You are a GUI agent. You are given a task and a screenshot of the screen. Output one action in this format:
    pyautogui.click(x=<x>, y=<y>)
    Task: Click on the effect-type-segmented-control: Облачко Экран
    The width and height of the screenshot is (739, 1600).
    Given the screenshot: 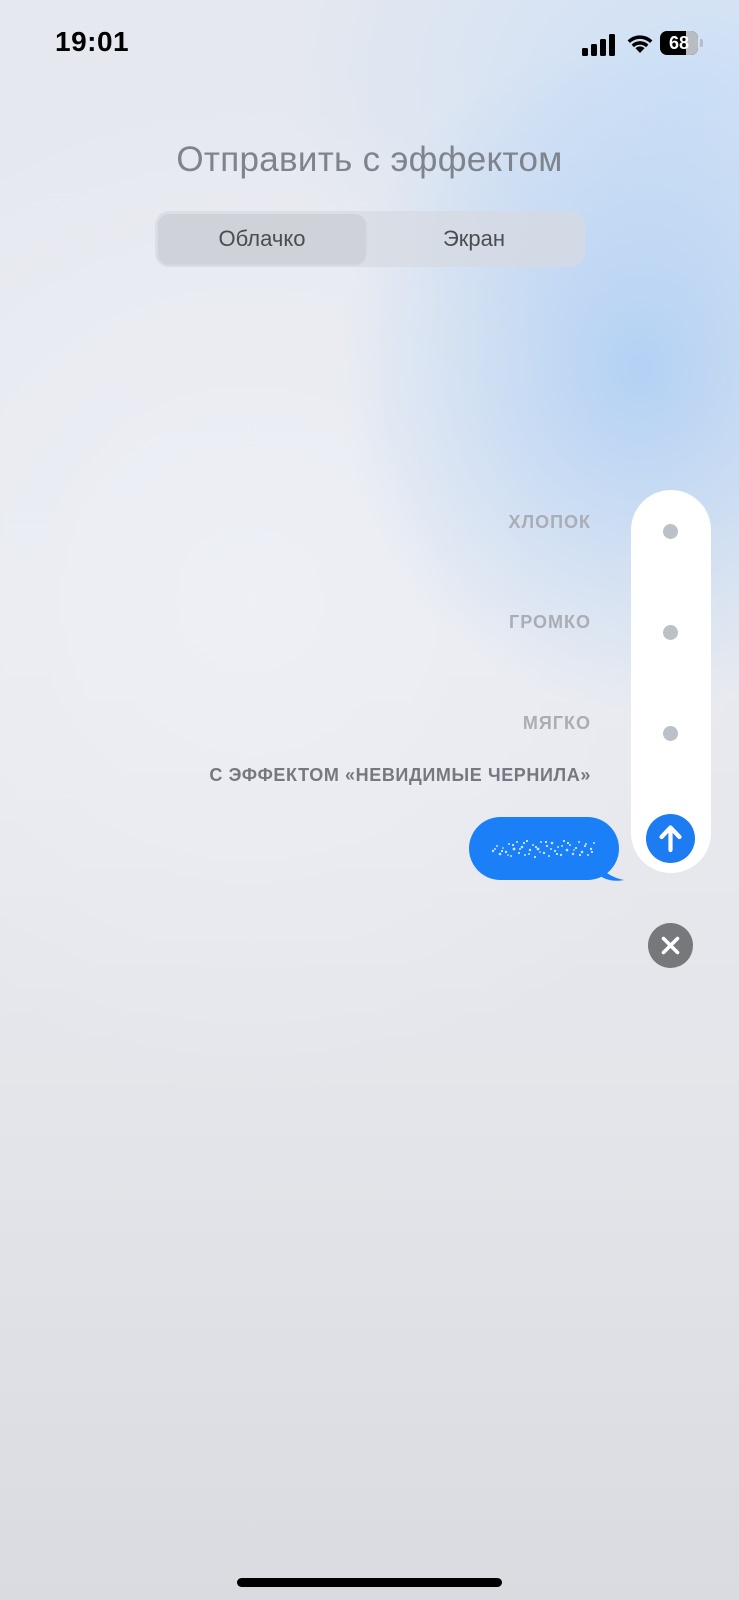 What is the action you would take?
    pyautogui.click(x=370, y=239)
    